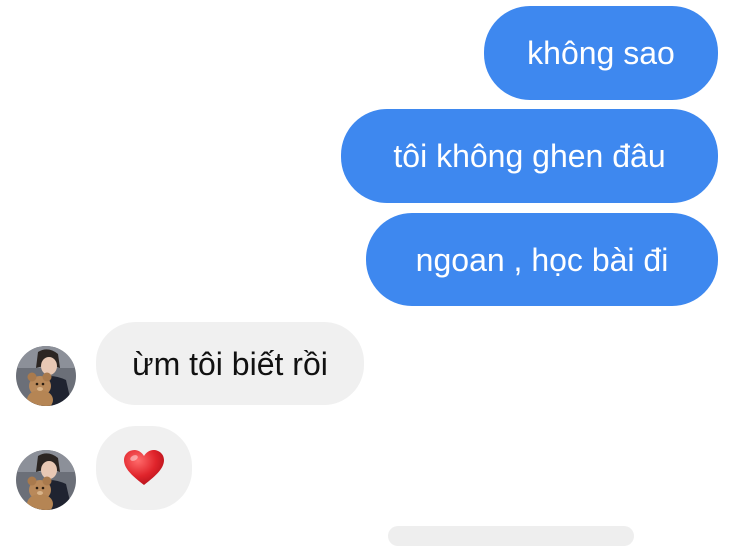 The width and height of the screenshot is (750, 546). I want to click on message-text: ngoan , học bài đi, so click(542, 259).